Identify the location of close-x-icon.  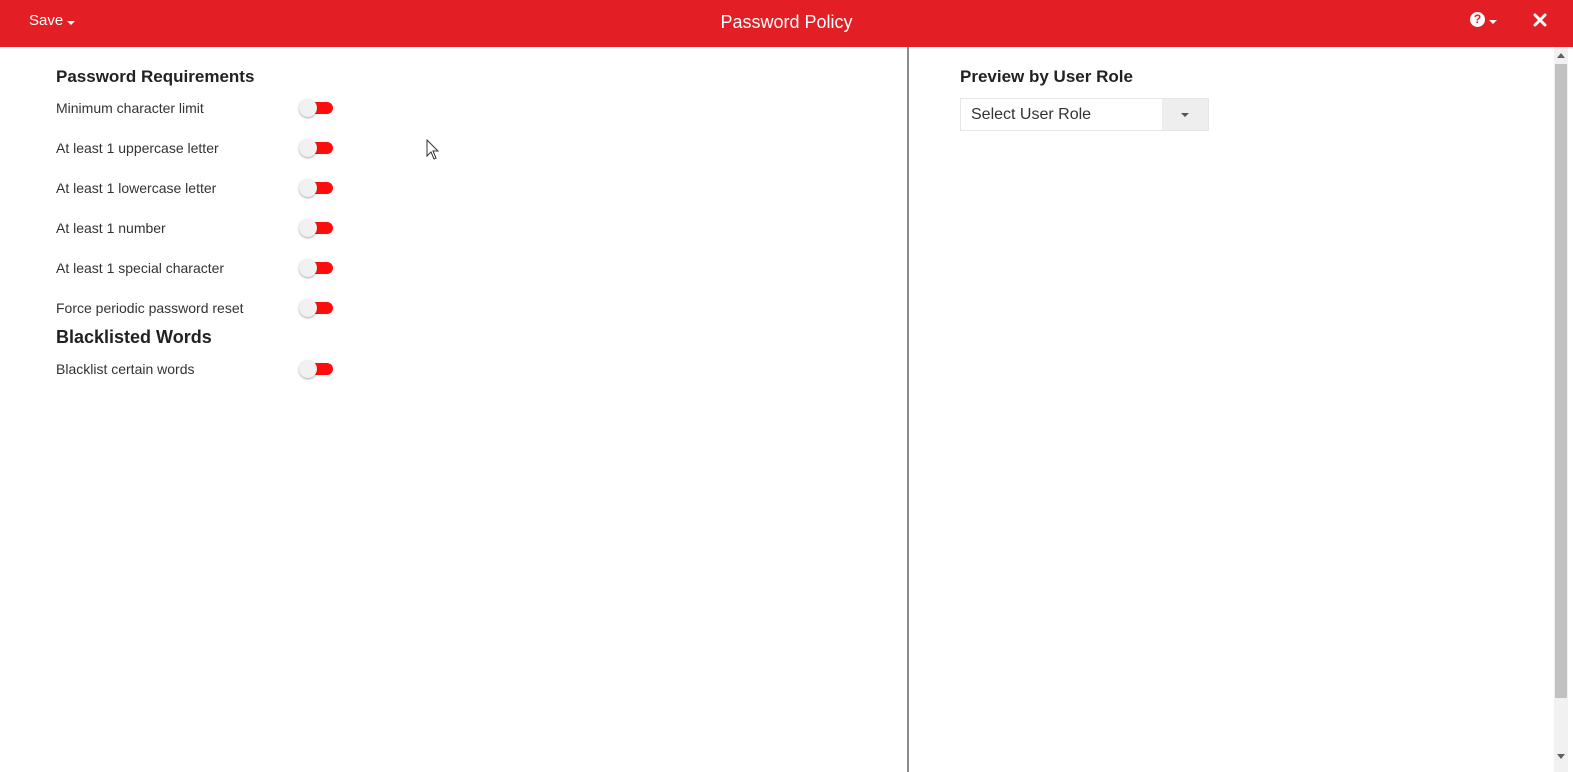
(1540, 20).